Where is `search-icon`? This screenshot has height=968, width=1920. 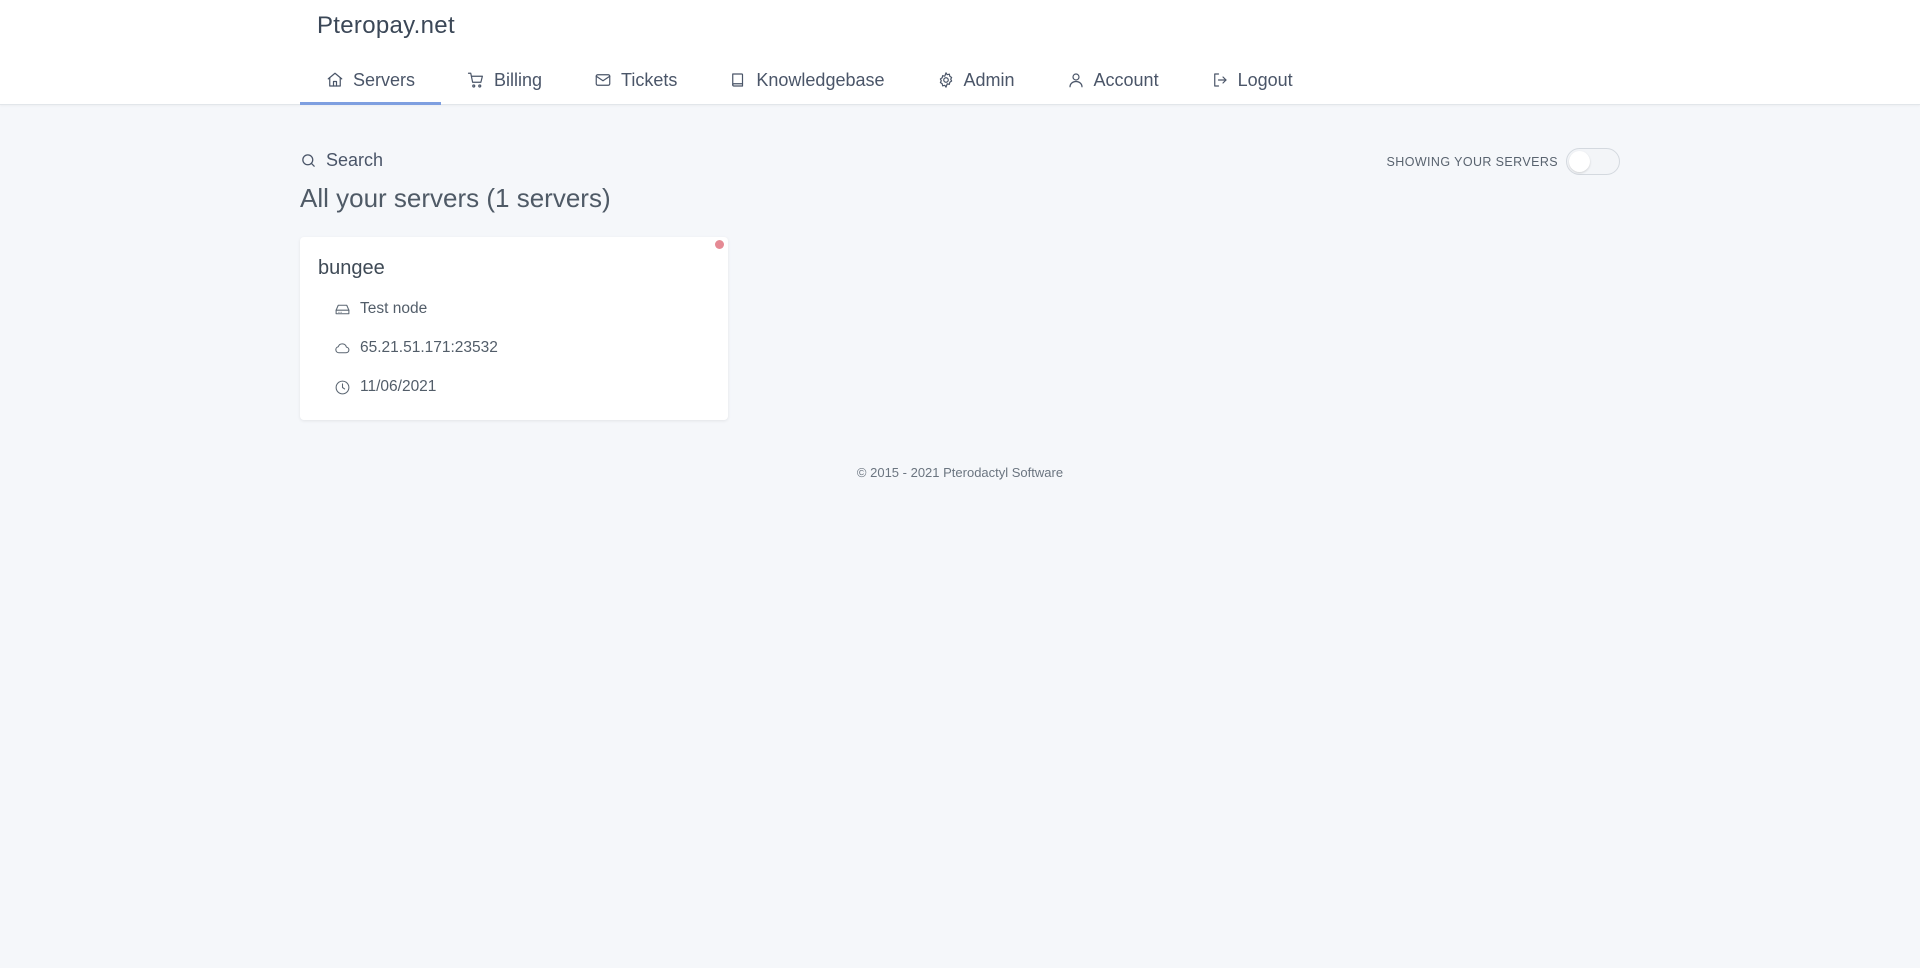
search-icon is located at coordinates (308, 160).